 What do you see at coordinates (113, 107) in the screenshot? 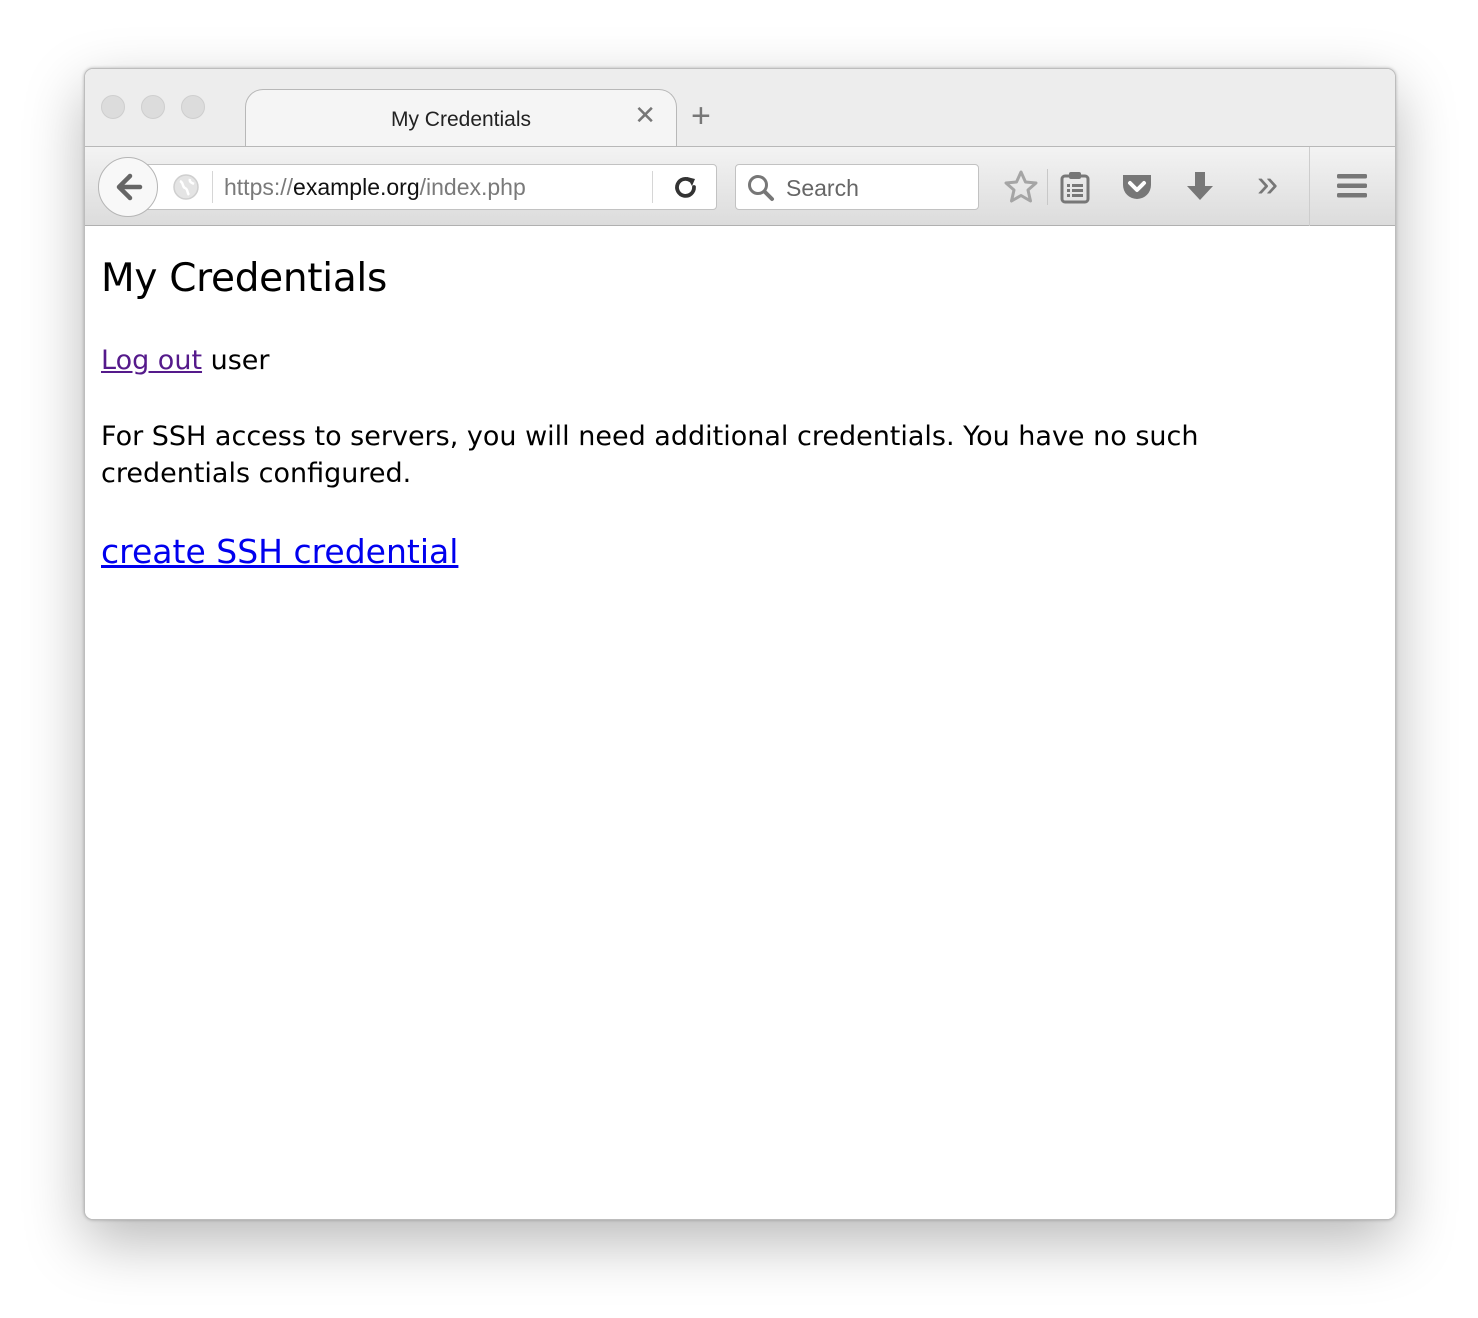
I see `window-close-button` at bounding box center [113, 107].